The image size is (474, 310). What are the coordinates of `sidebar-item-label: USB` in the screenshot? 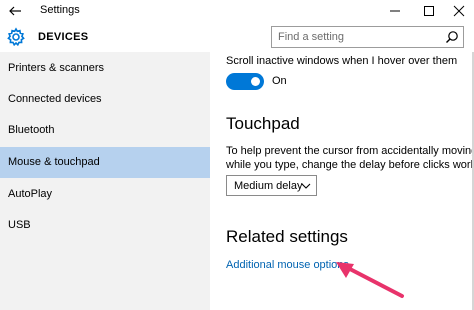 It's located at (19, 225).